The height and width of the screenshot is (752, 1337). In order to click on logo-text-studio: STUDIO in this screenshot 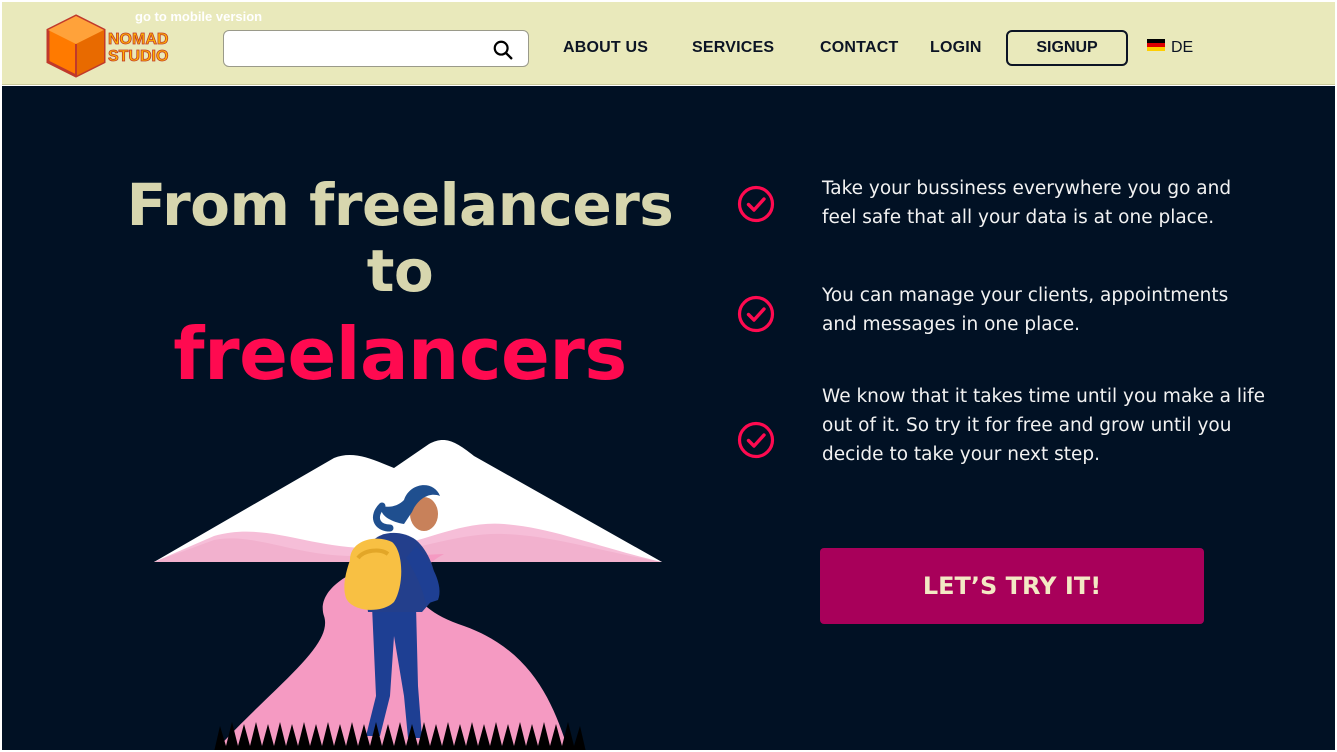, I will do `click(138, 56)`.